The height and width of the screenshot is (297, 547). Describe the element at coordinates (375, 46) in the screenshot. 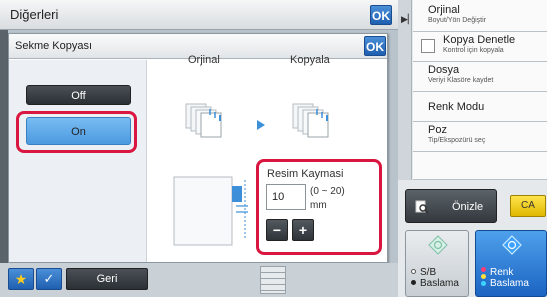

I see `dialog-ok-button: OK` at that location.